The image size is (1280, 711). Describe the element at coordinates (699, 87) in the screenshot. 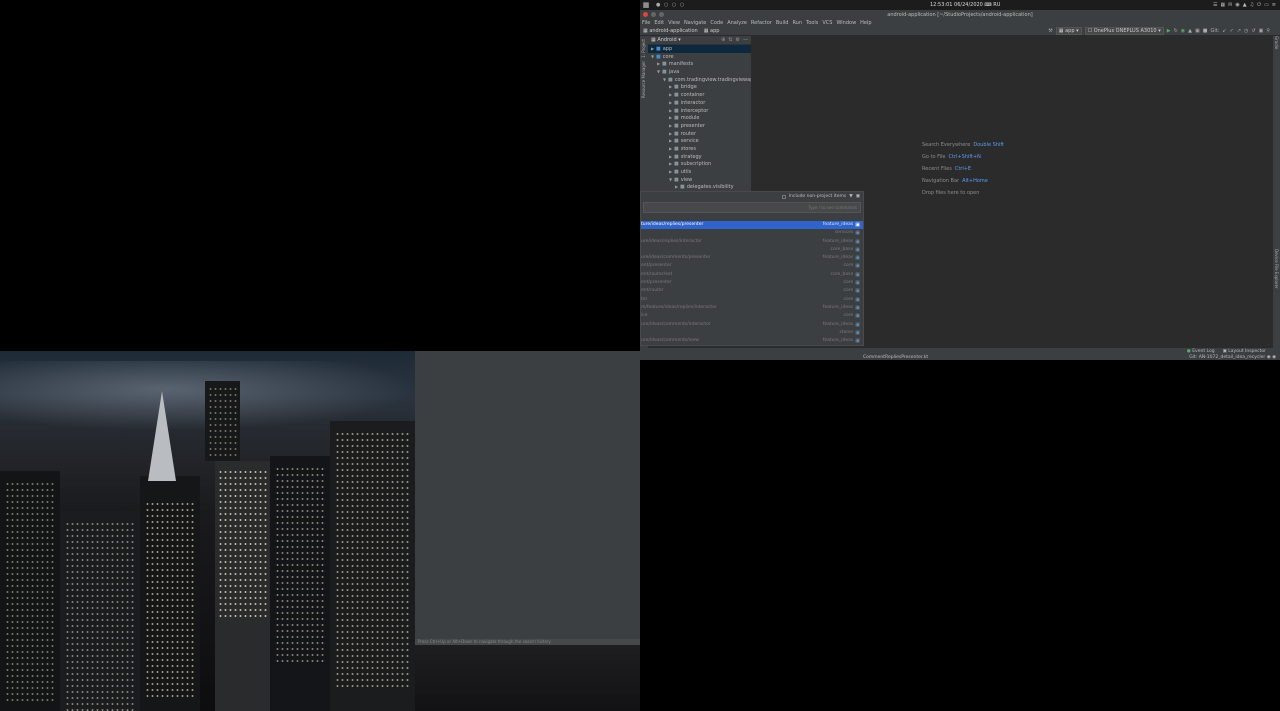

I see `tree-item-bridge: ▶ ■ bridge` at that location.